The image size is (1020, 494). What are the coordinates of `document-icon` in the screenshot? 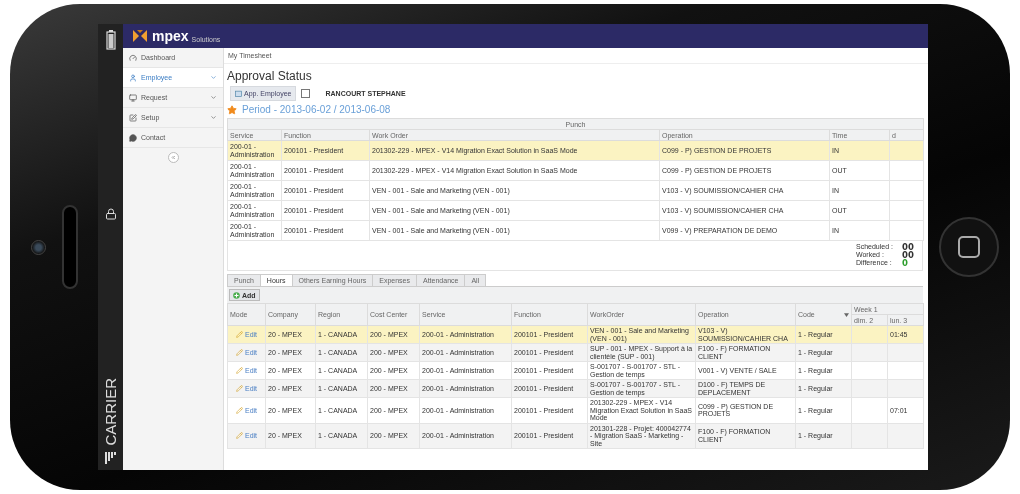 It's located at (238, 93).